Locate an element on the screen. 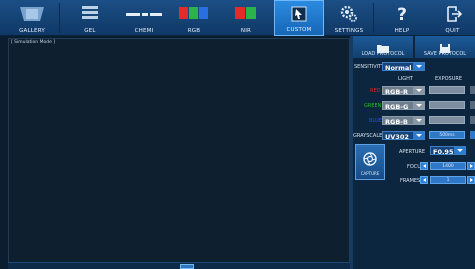 The width and height of the screenshot is (475, 269). gel-icon is located at coordinates (90, 16).